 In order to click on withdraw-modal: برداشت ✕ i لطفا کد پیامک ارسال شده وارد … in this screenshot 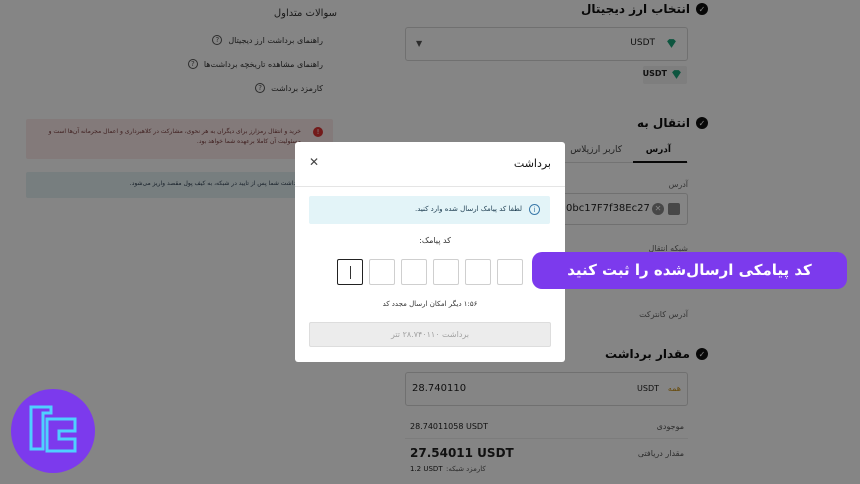, I will do `click(430, 252)`.